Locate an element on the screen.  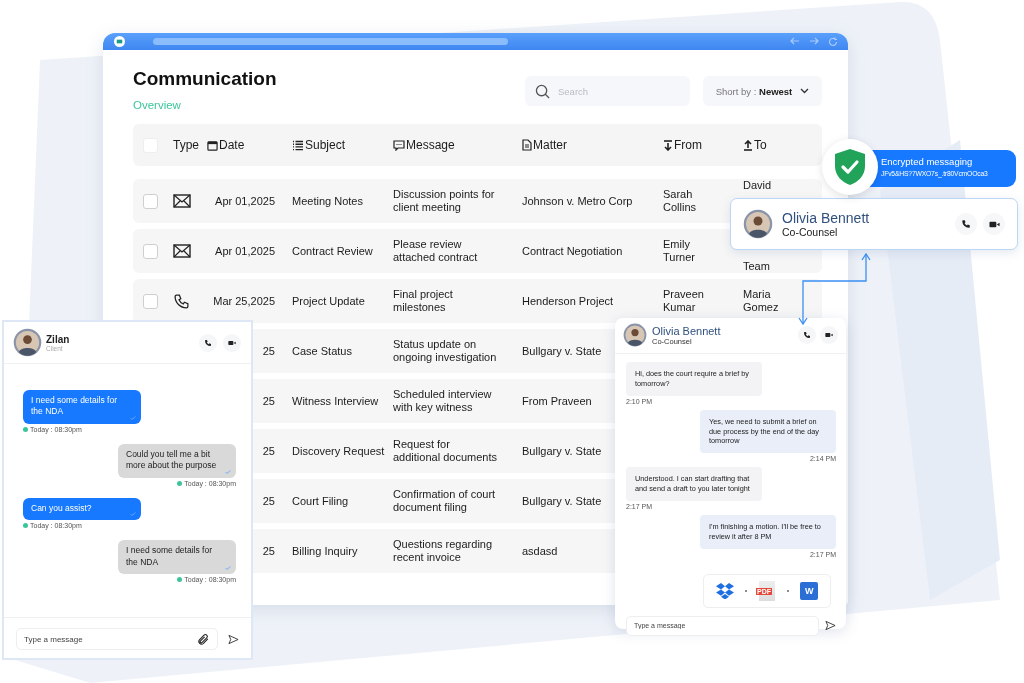
column-header: Type is located at coordinates (190, 145).